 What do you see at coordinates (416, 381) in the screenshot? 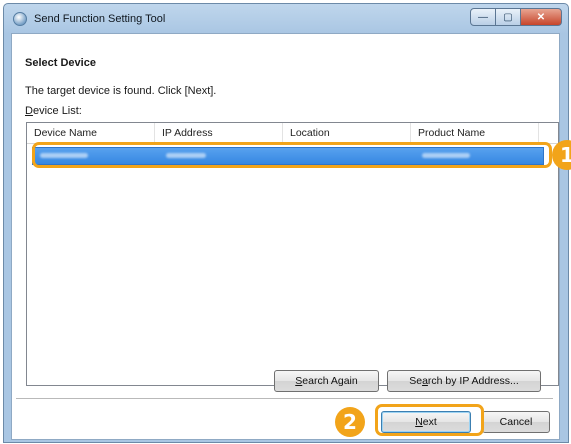
I see `search-ip-prefix: Se` at bounding box center [416, 381].